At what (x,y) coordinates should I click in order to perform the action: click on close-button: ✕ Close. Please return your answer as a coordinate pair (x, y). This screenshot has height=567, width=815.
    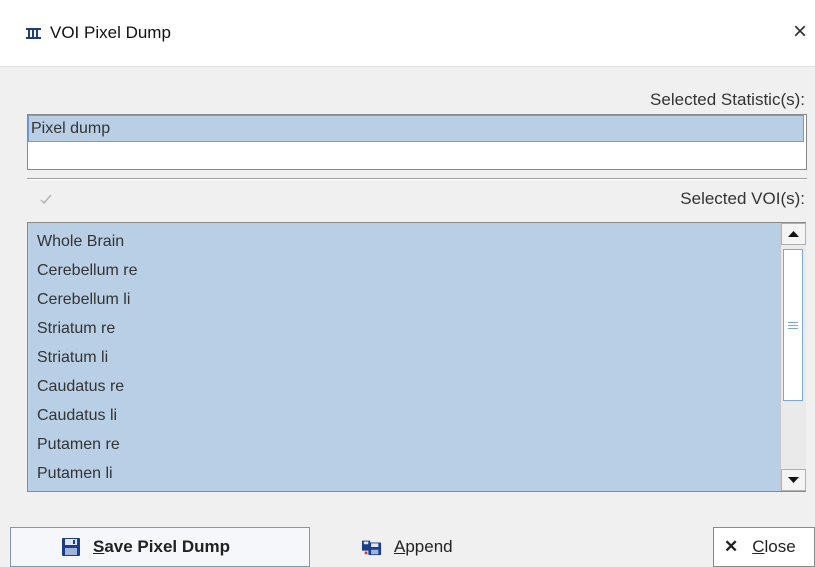
    Looking at the image, I should click on (764, 547).